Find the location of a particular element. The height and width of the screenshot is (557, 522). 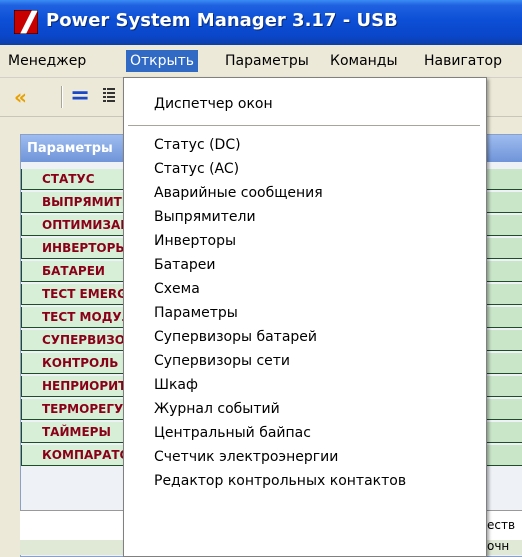

menu-item-alarm-messages: Аварийные сообщения is located at coordinates (238, 193).